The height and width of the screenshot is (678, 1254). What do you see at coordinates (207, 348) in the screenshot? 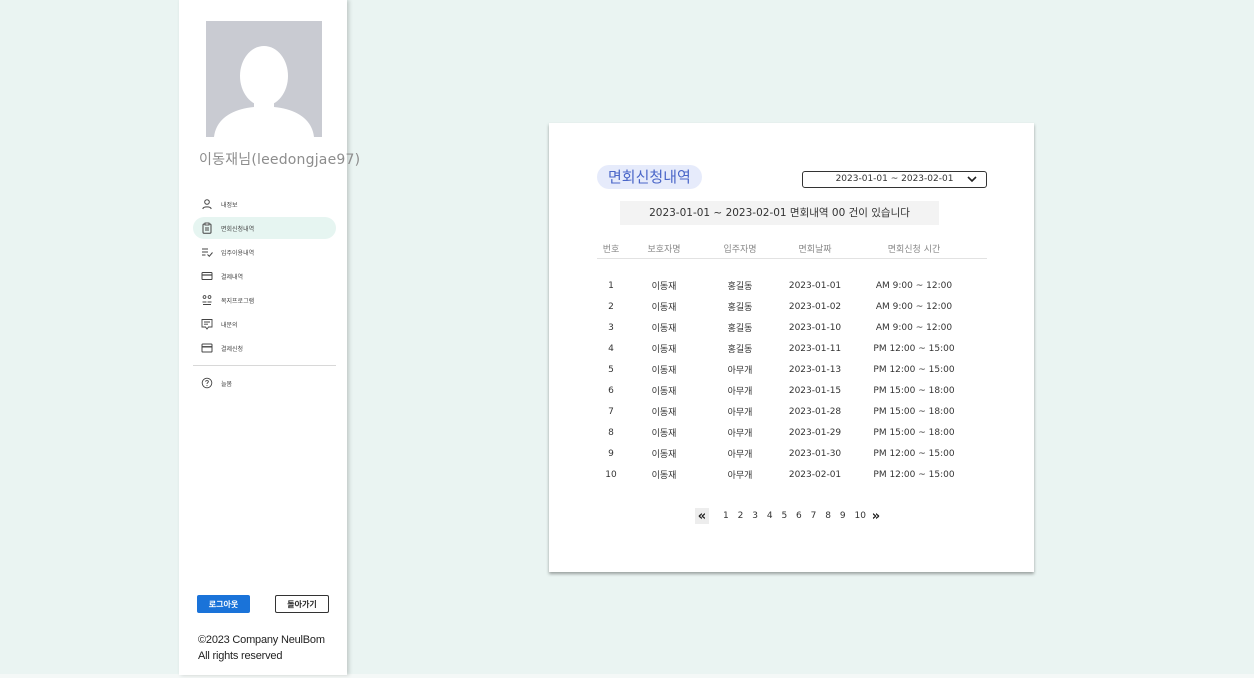
I see `wallet-icon` at bounding box center [207, 348].